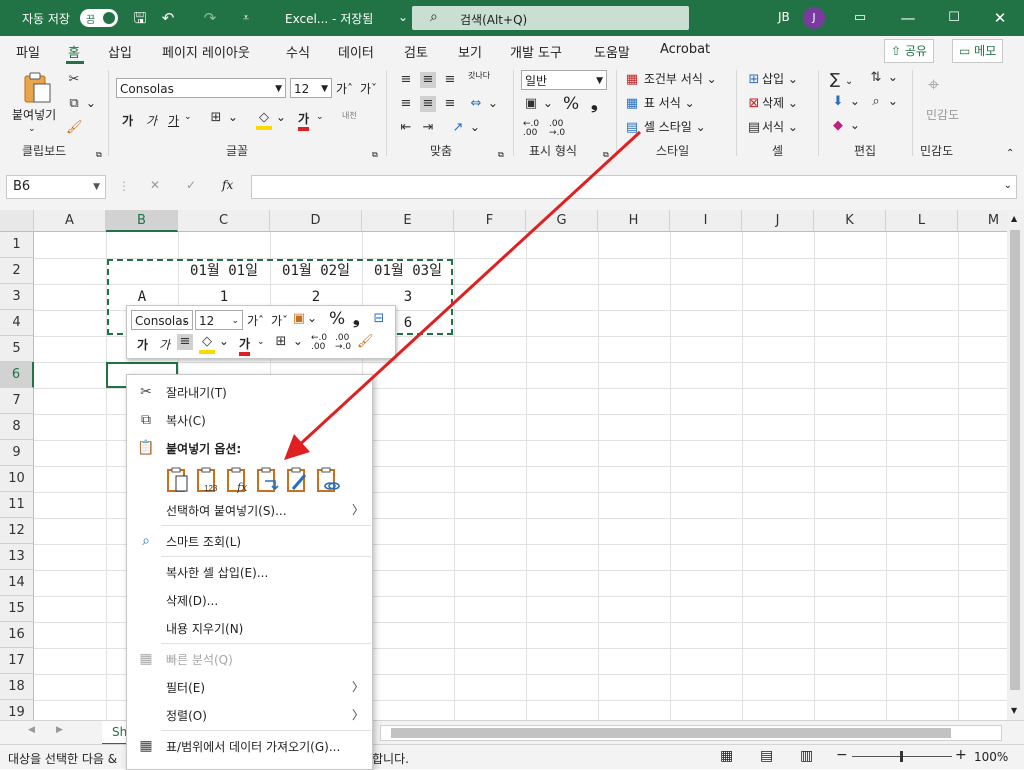 The height and width of the screenshot is (770, 1024). What do you see at coordinates (249, 392) in the screenshot?
I see `menu-item-cut: ✂ 잘라내기(T)` at bounding box center [249, 392].